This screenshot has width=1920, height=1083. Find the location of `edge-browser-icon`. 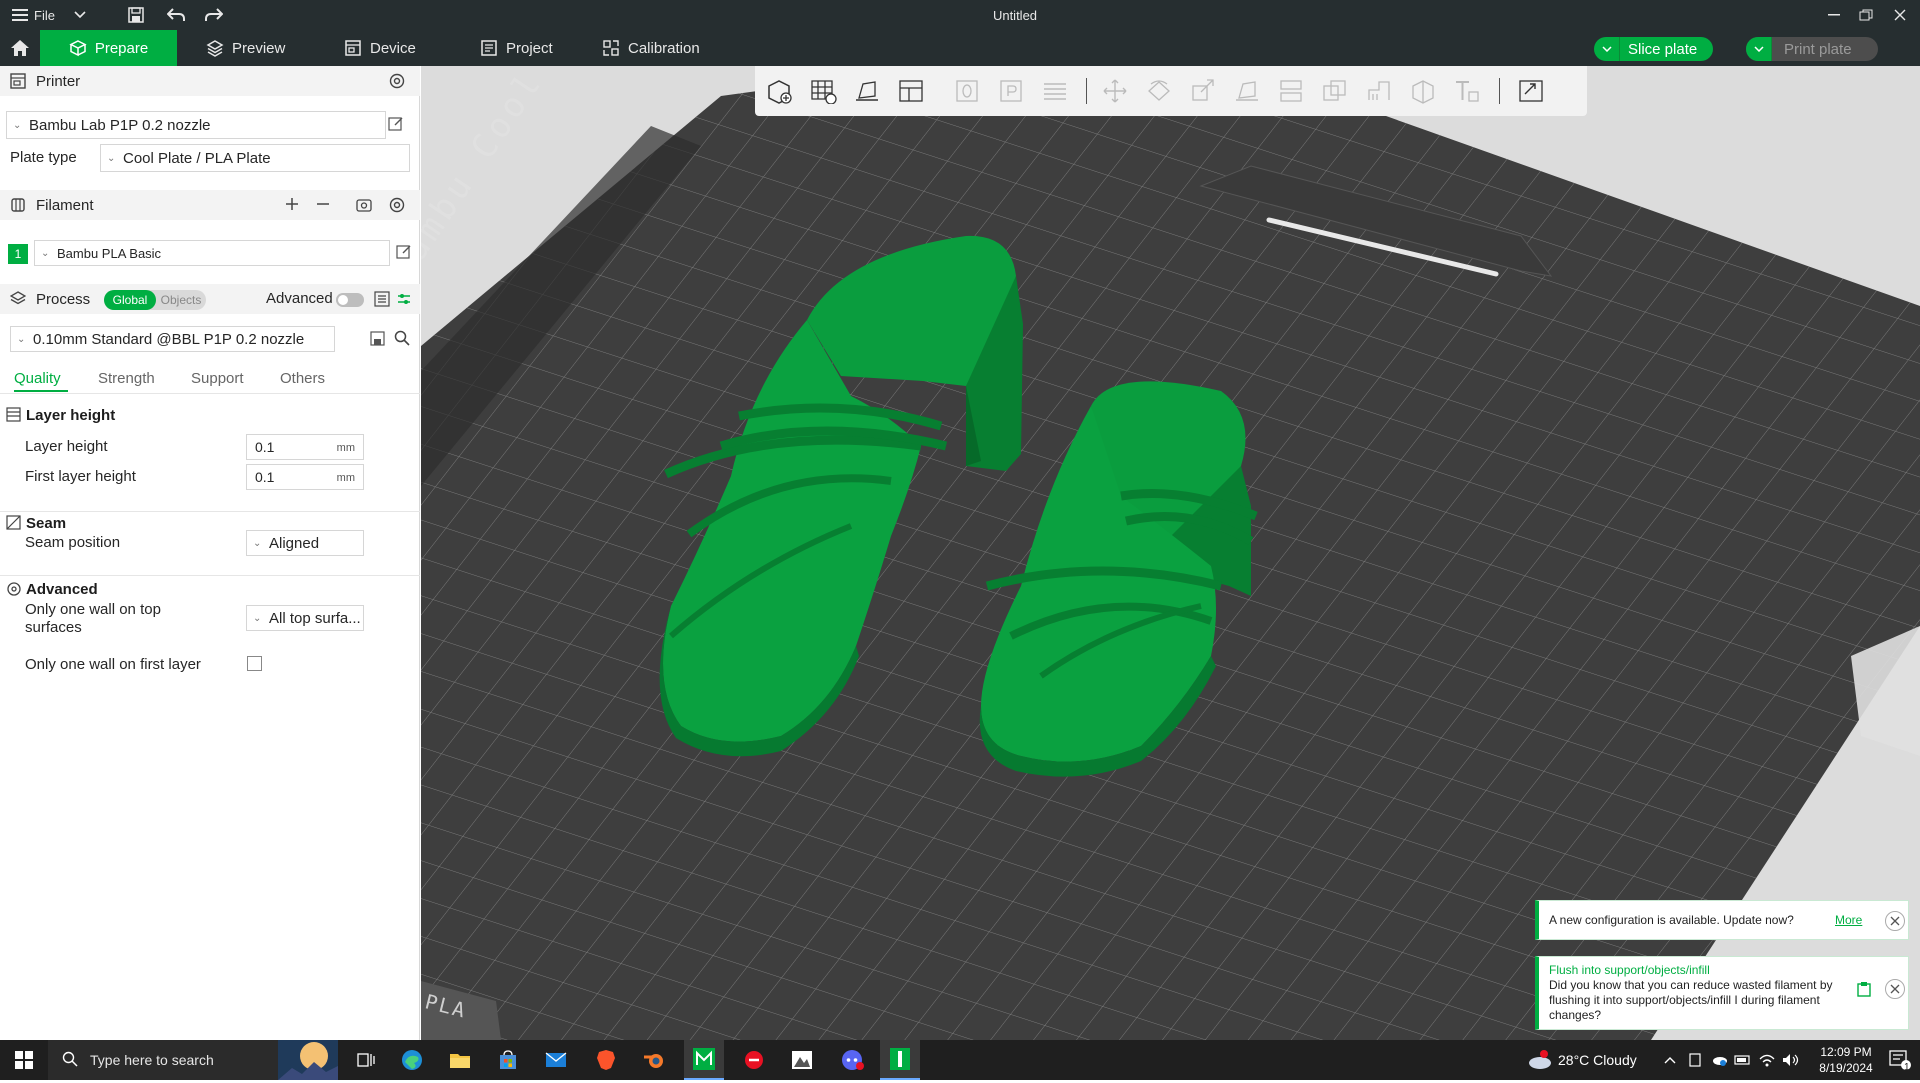

edge-browser-icon is located at coordinates (412, 1060).